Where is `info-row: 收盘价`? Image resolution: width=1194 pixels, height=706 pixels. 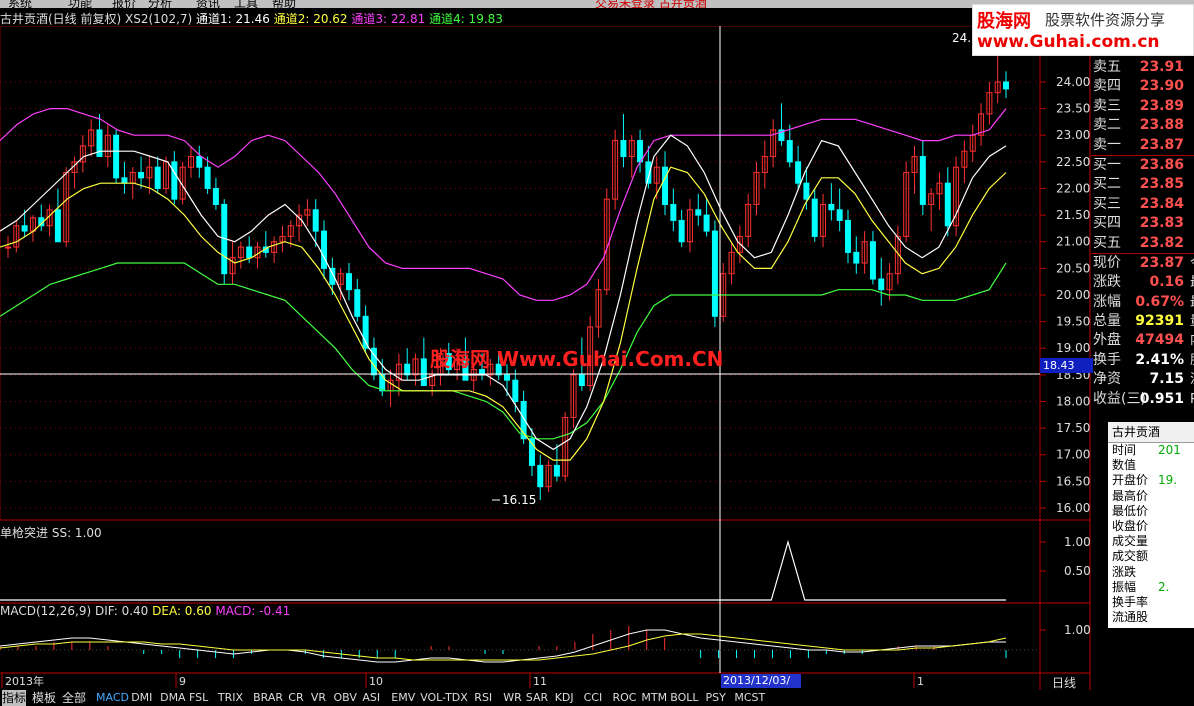
info-row: 收盘价 is located at coordinates (1151, 526).